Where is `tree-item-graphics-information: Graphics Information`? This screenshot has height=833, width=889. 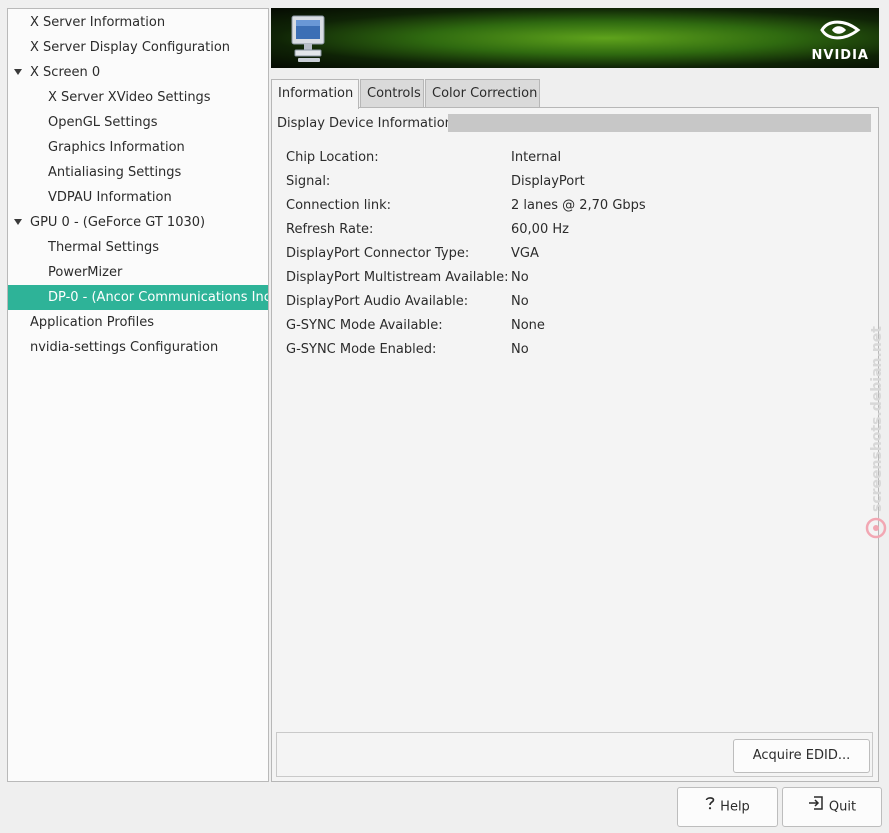 tree-item-graphics-information: Graphics Information is located at coordinates (138, 147).